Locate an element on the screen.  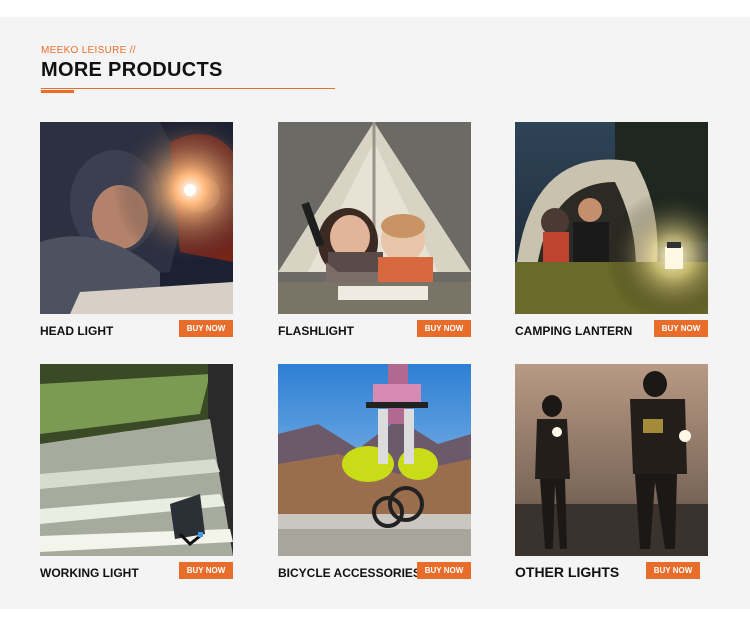
product-label: WORKING LIGHT is located at coordinates (89, 573).